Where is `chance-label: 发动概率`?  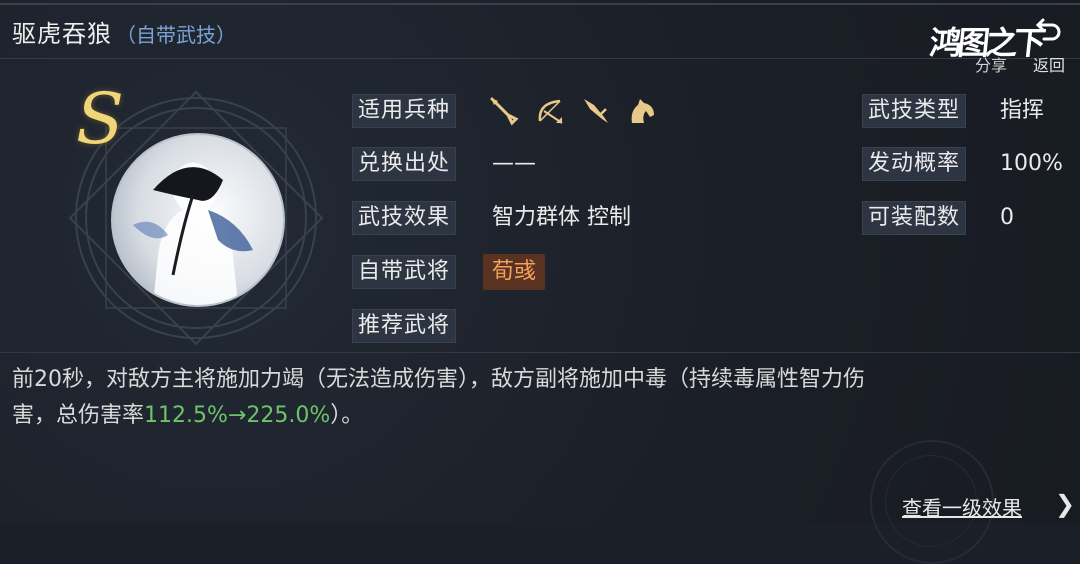
chance-label: 发动概率 is located at coordinates (914, 164).